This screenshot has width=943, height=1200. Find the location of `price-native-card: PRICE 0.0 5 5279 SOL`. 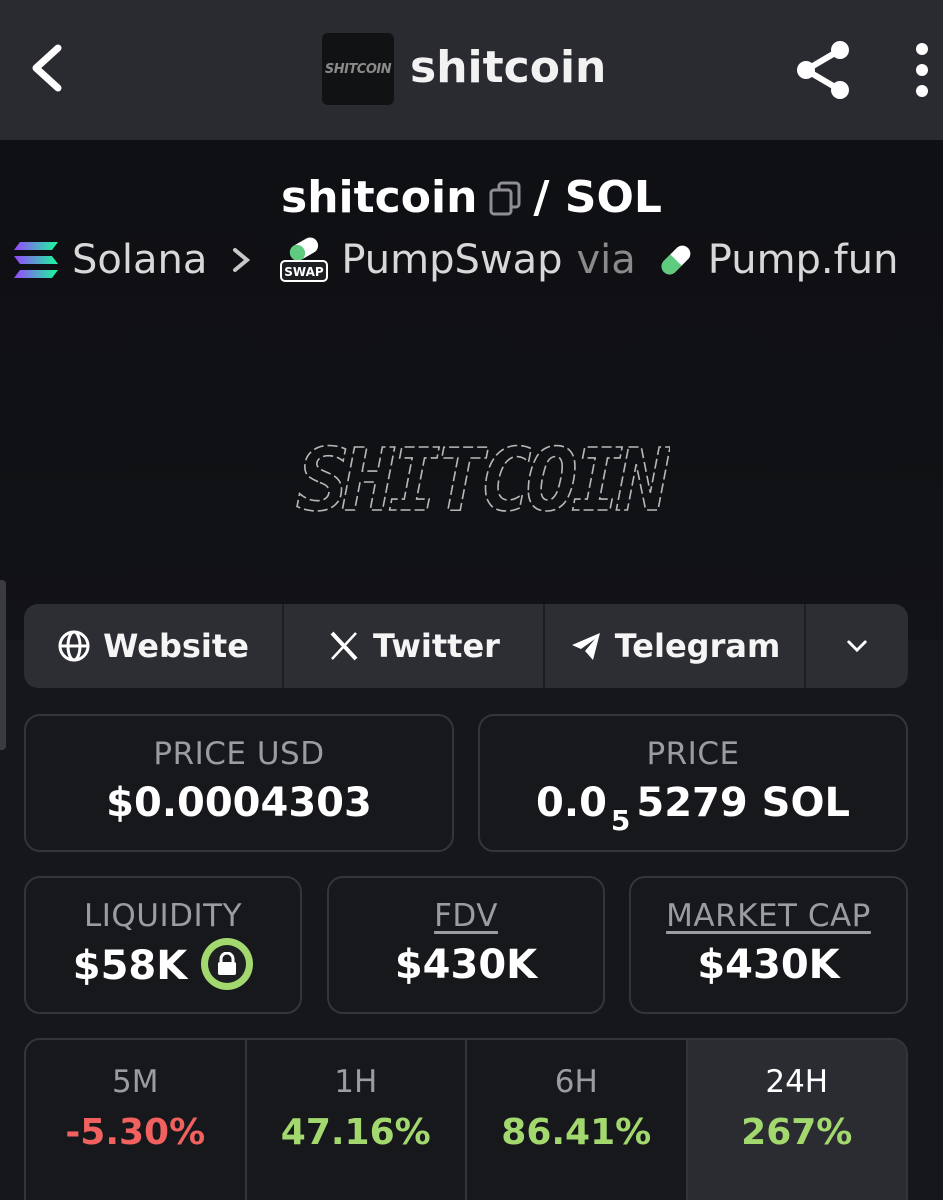

price-native-card: PRICE 0.0 5 5279 SOL is located at coordinates (693, 783).